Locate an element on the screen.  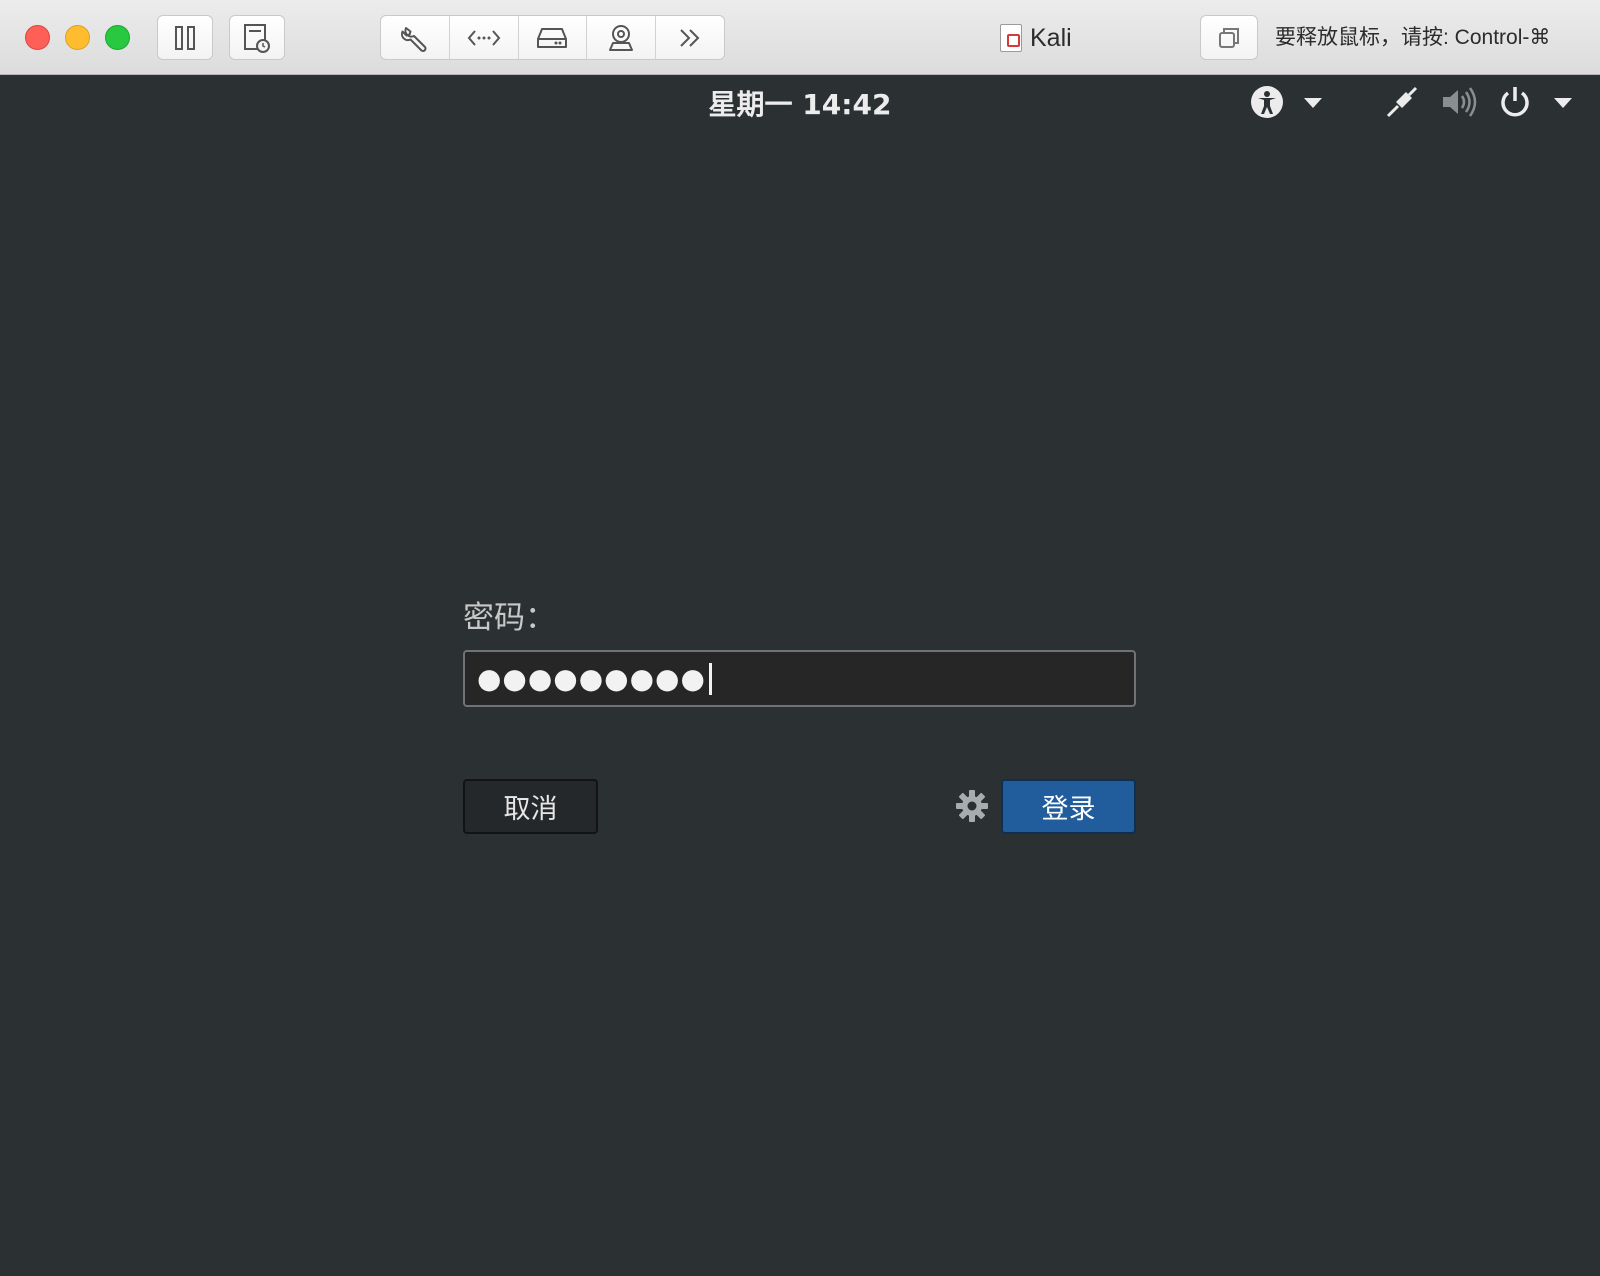
pause-button is located at coordinates (185, 37).